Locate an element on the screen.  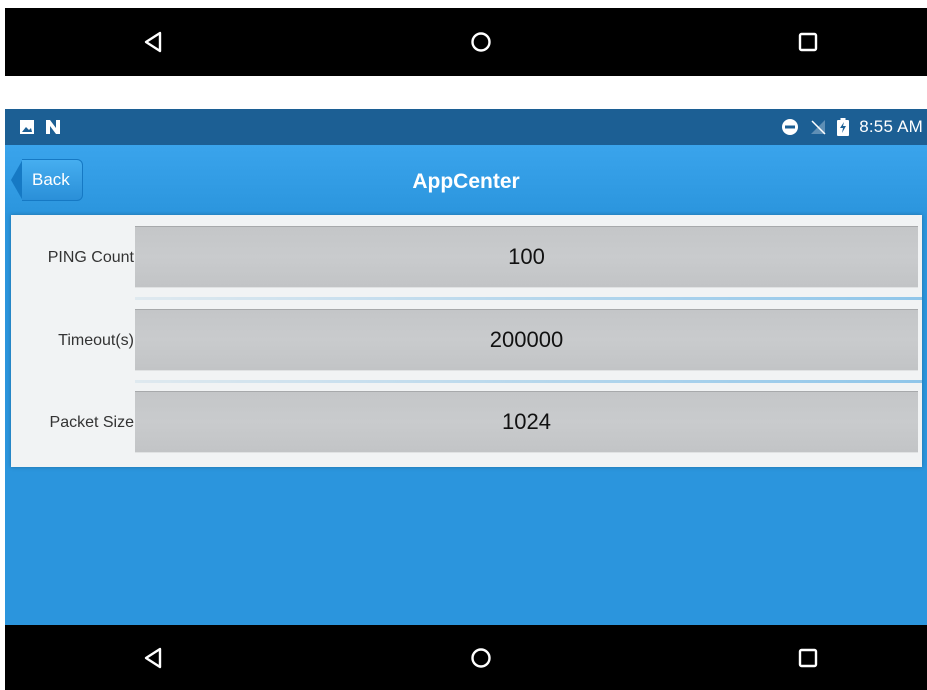
setting-row-packet-size: Packet Size 1024 is located at coordinates (466, 422).